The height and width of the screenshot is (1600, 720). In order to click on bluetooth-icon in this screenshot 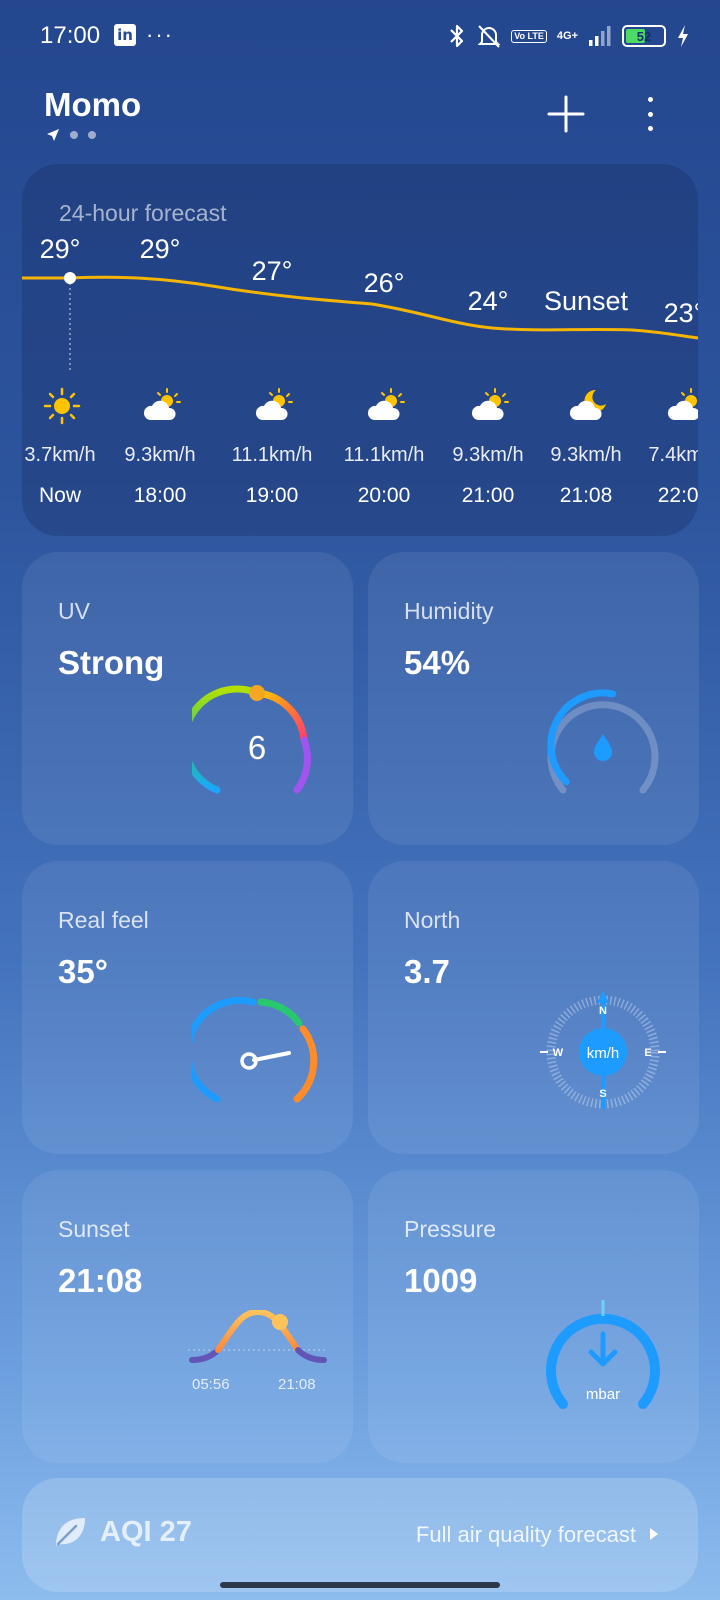, I will do `click(457, 36)`.